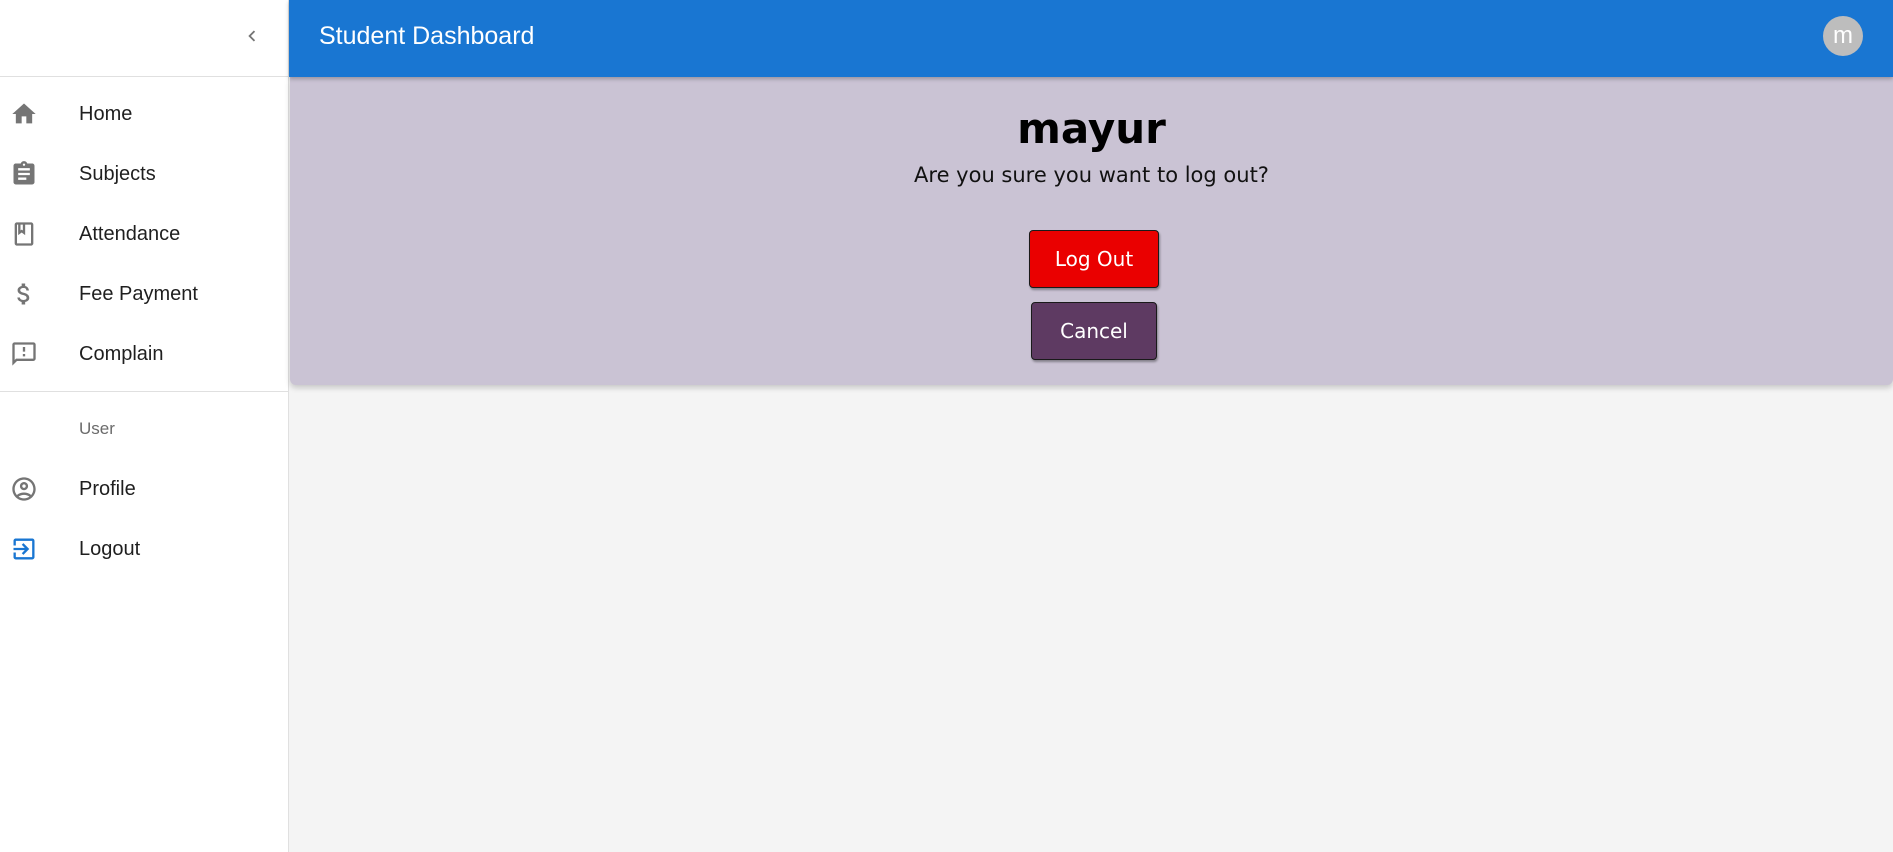 The image size is (1893, 852). What do you see at coordinates (97, 428) in the screenshot?
I see `user-section-header: User` at bounding box center [97, 428].